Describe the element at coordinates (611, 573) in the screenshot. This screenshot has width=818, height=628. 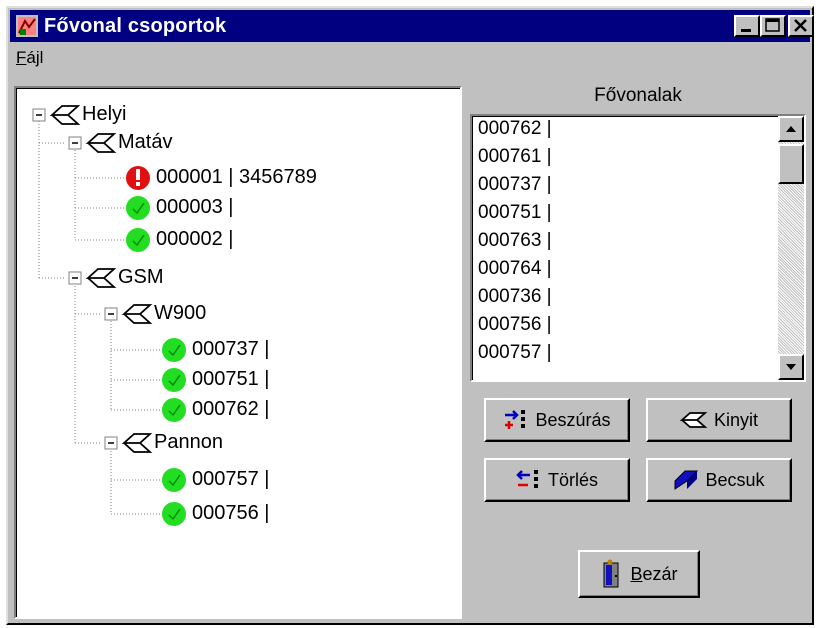
I see `door-icon` at that location.